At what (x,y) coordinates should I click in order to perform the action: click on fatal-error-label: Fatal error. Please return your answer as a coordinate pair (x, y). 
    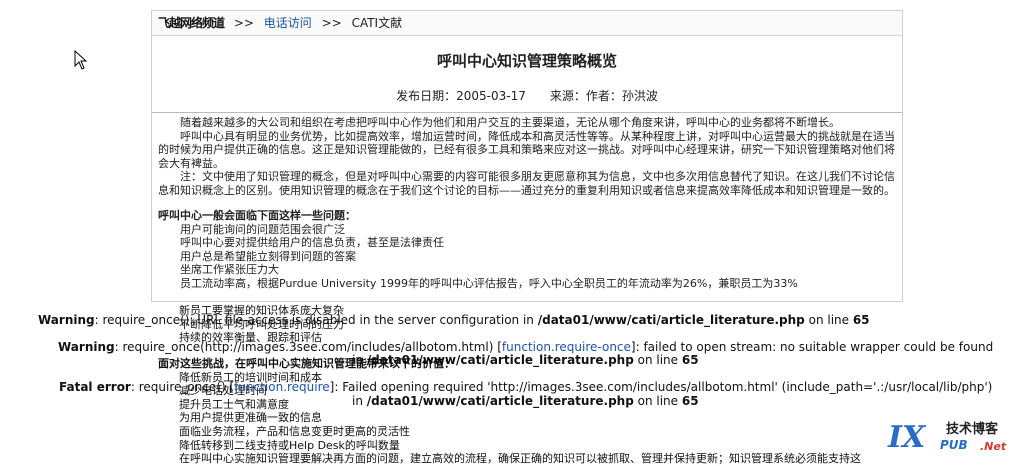
    Looking at the image, I should click on (95, 387).